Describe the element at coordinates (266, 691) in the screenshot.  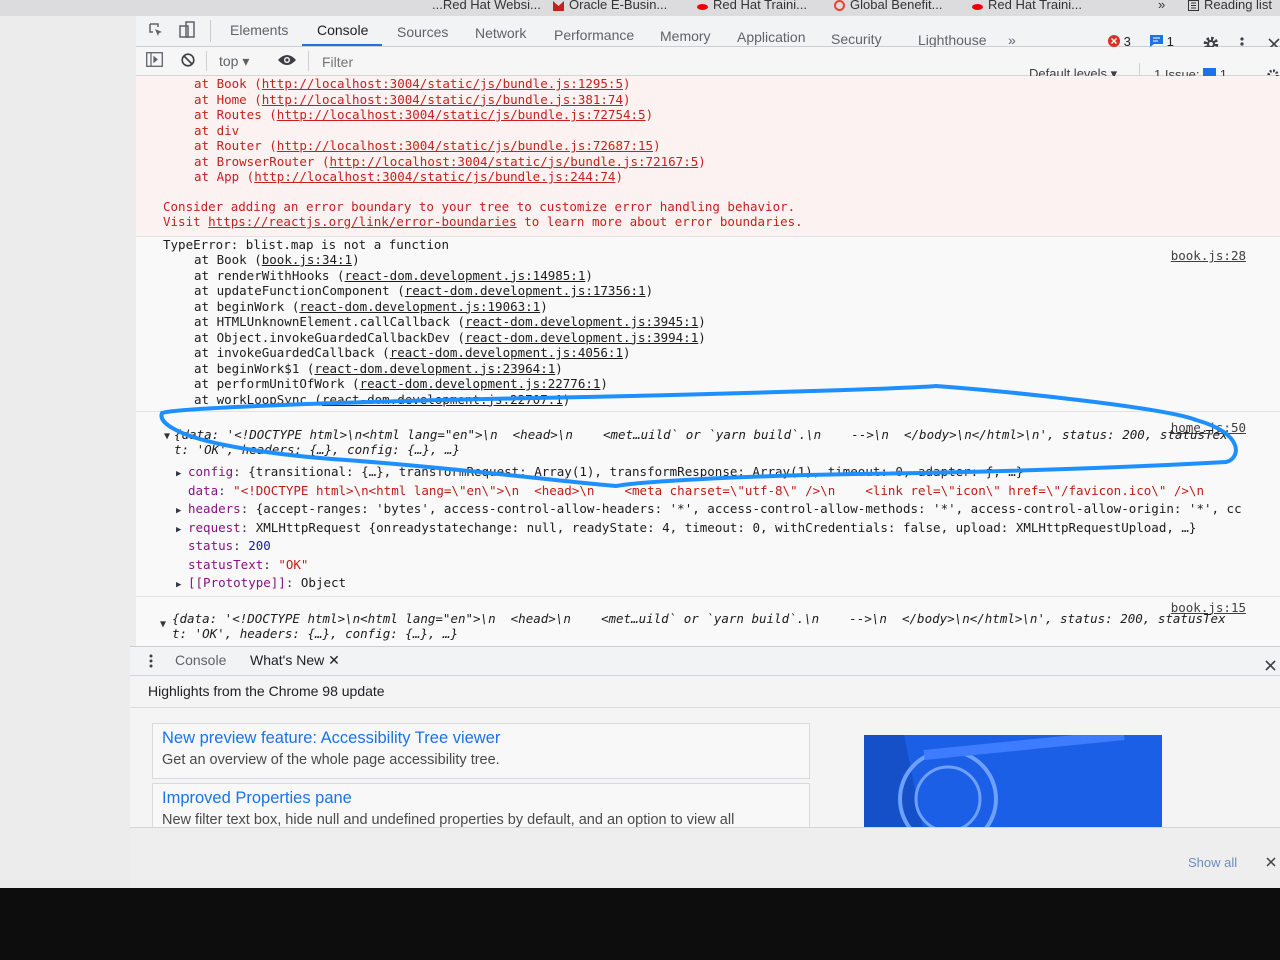
I see `whats-new-headline: Highlights from the Chrome 98 update` at that location.